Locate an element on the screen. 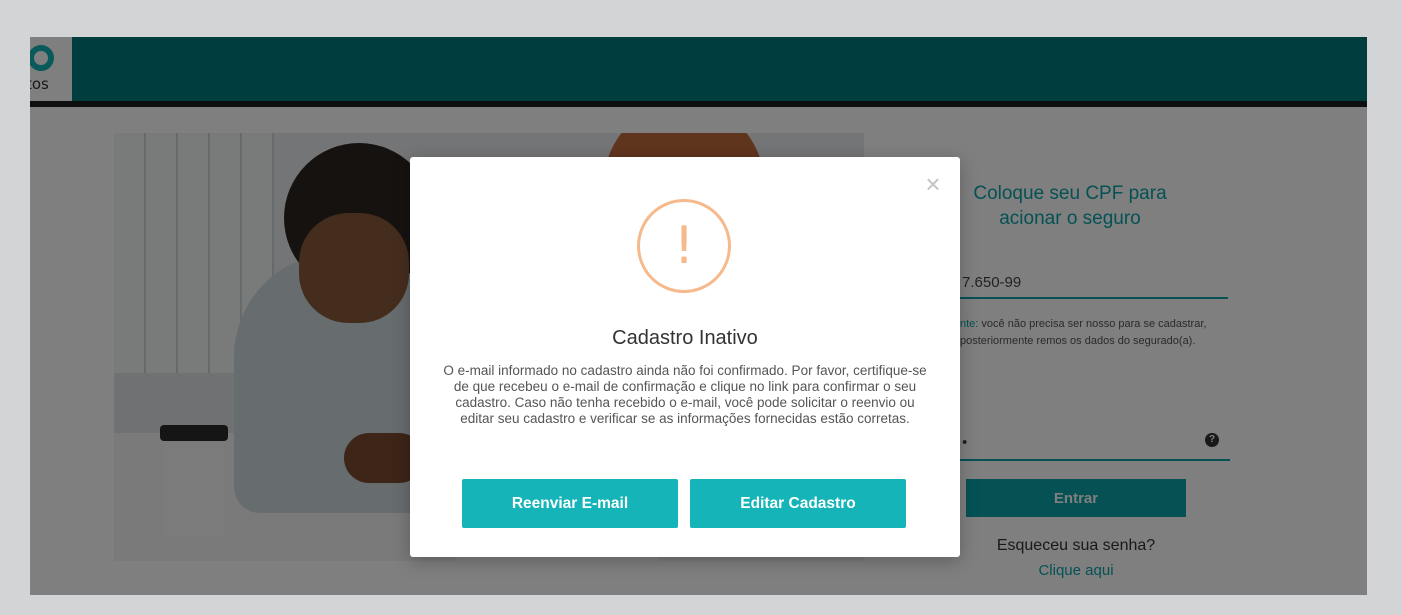 Image resolution: width=1402 pixels, height=615 pixels. exclamation-icon: ! is located at coordinates (684, 246).